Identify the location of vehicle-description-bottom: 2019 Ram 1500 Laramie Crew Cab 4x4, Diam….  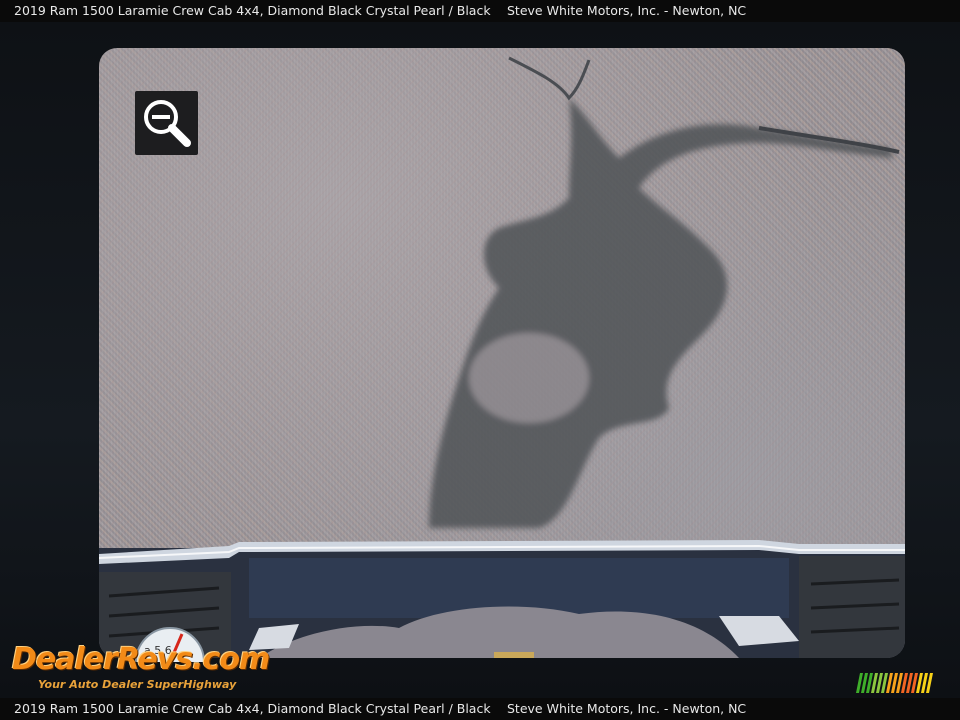
(252, 708).